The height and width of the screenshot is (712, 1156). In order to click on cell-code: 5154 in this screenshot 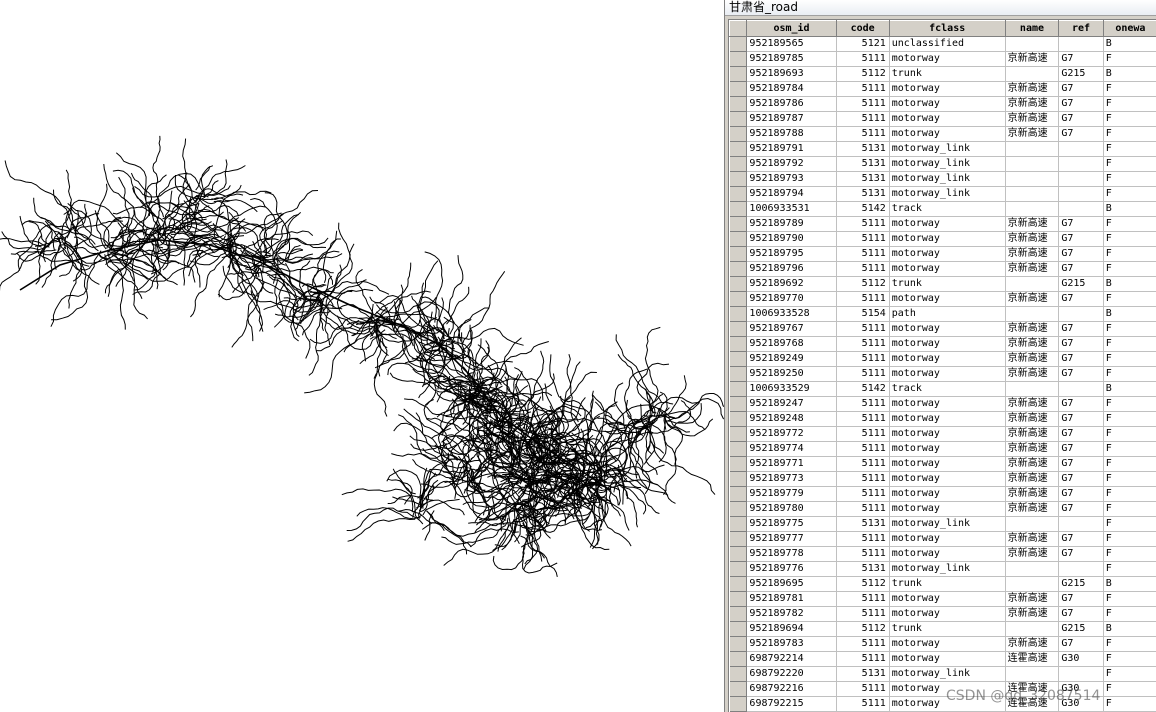, I will do `click(863, 314)`.